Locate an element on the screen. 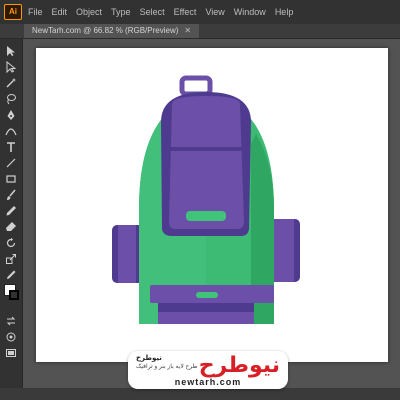  direct-selection-tool-icon is located at coordinates (11, 67).